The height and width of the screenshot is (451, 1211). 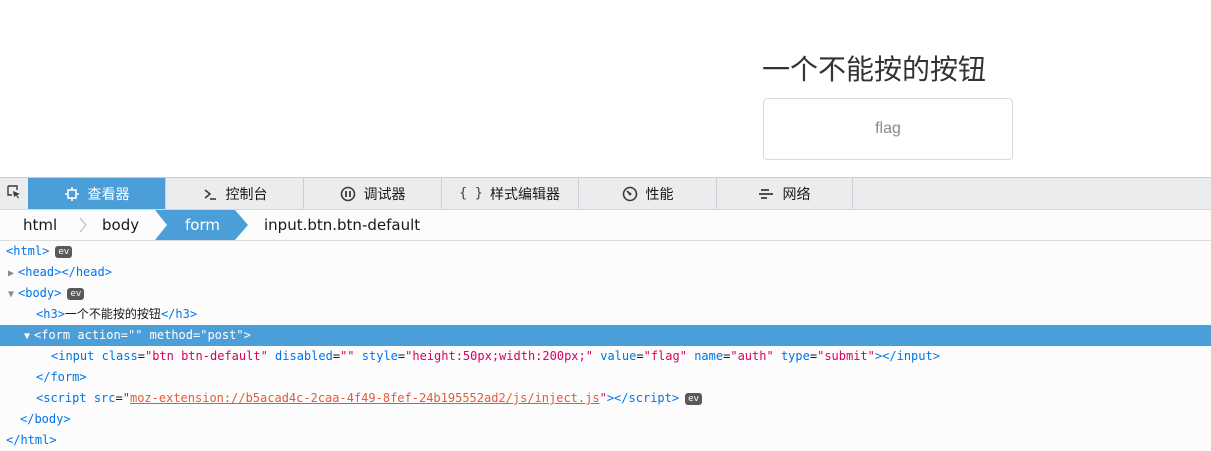 What do you see at coordinates (874, 69) in the screenshot?
I see `page-heading: 一个不能按的按钮` at bounding box center [874, 69].